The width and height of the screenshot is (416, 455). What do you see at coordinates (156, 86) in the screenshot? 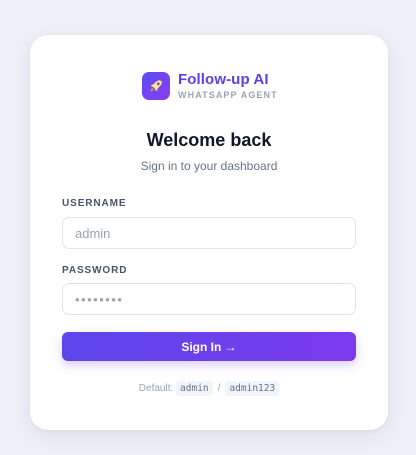
I see `rocket-icon` at bounding box center [156, 86].